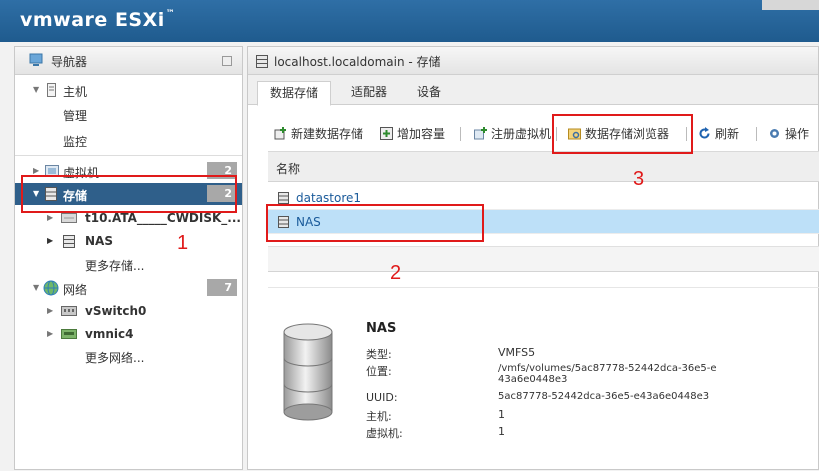 The image size is (819, 471). I want to click on tab-datastores: 数据存储, so click(294, 93).